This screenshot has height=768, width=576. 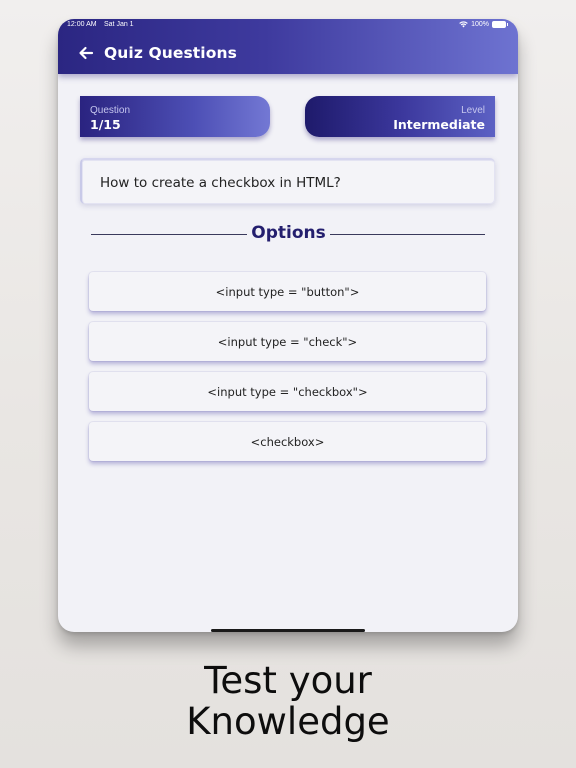 I want to click on question-counter-value: 1/15, so click(x=105, y=124).